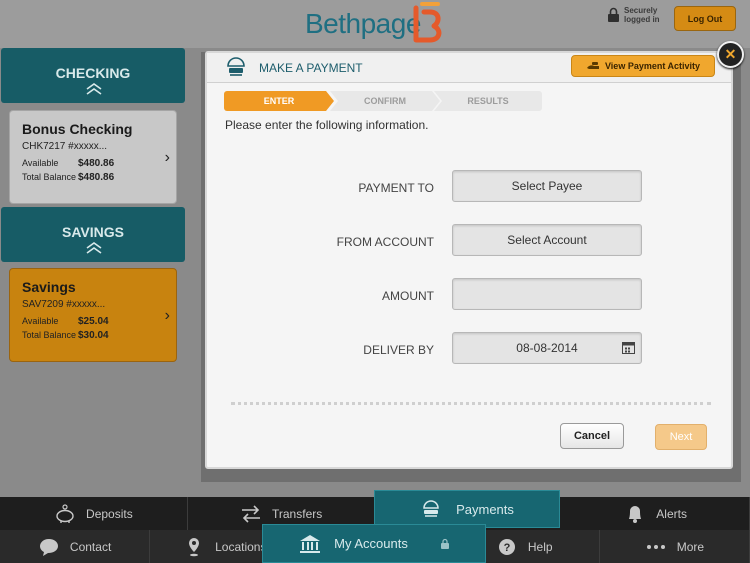 The image size is (750, 563). Describe the element at coordinates (641, 10) in the screenshot. I see `secure-text-line1: Securely` at that location.